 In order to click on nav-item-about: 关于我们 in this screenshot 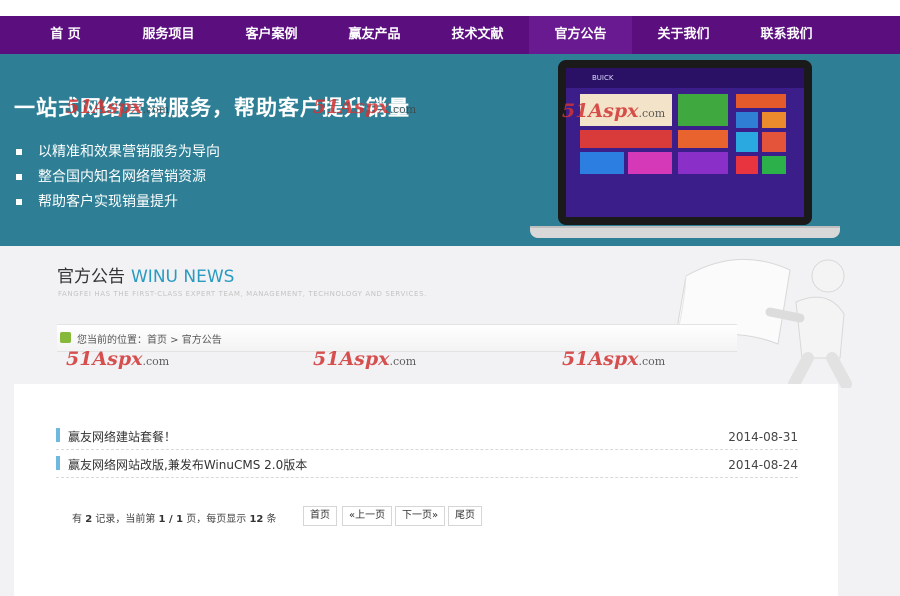, I will do `click(683, 35)`.